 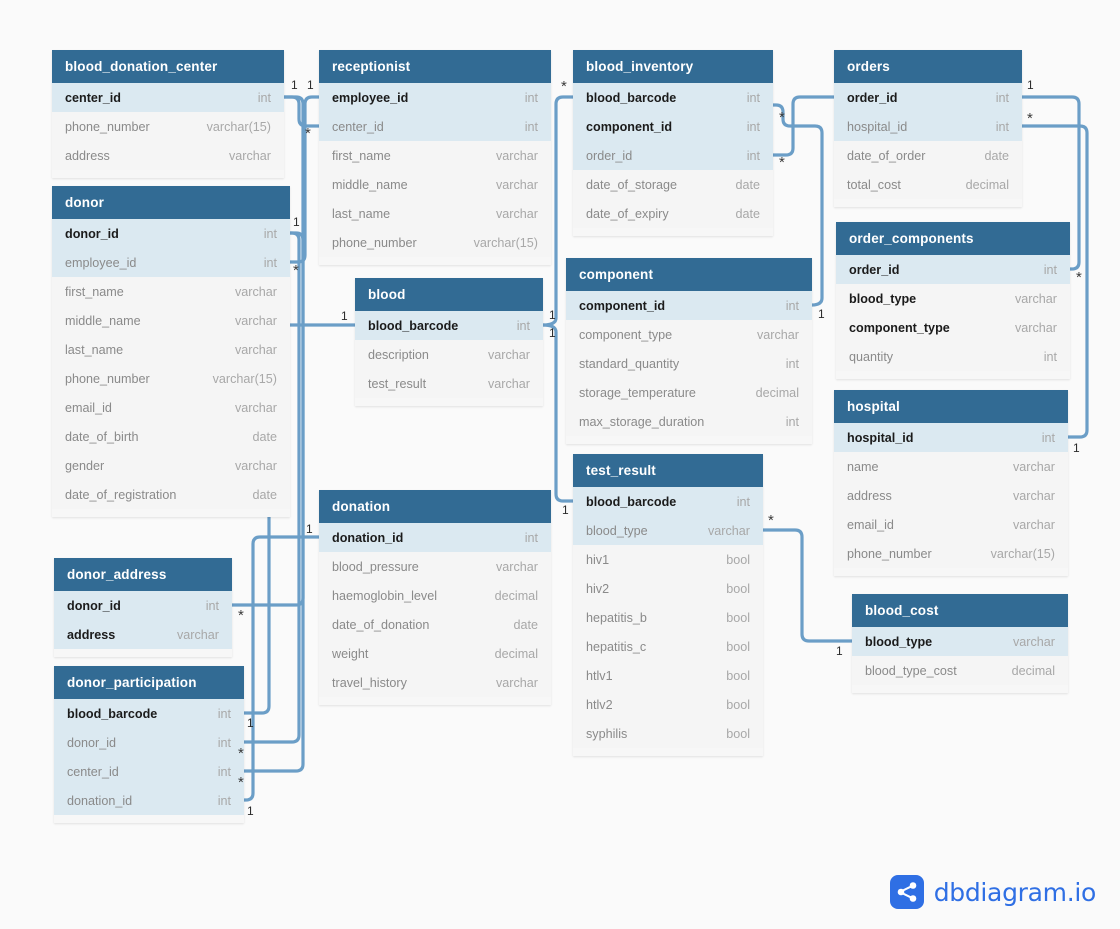 I want to click on relationship-line, so click(x=803, y=126).